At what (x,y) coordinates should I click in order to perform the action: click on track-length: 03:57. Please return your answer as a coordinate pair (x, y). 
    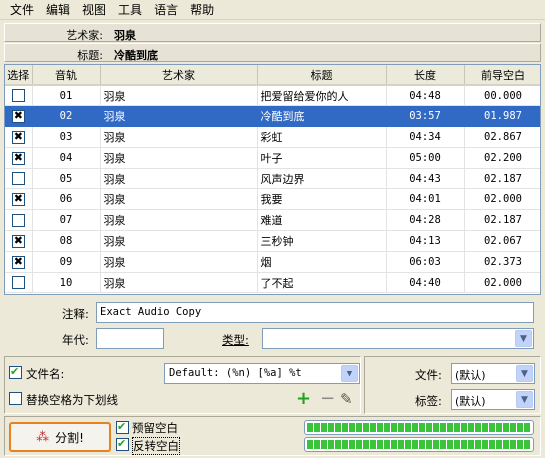
    Looking at the image, I should click on (425, 116).